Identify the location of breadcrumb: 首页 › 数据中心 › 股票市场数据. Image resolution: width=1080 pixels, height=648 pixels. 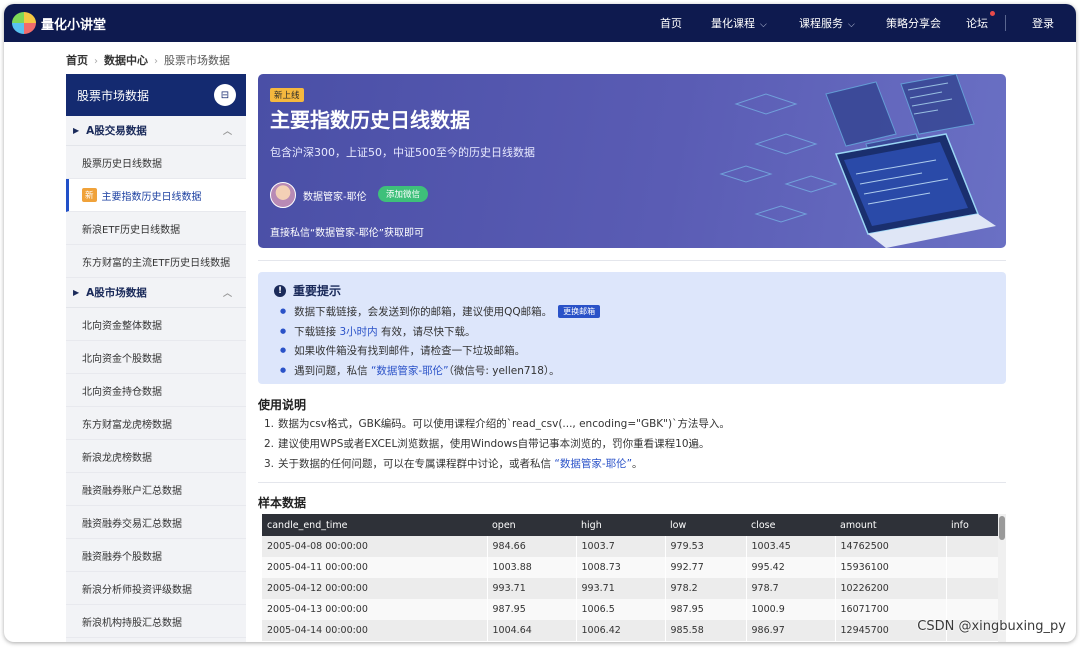
(148, 60).